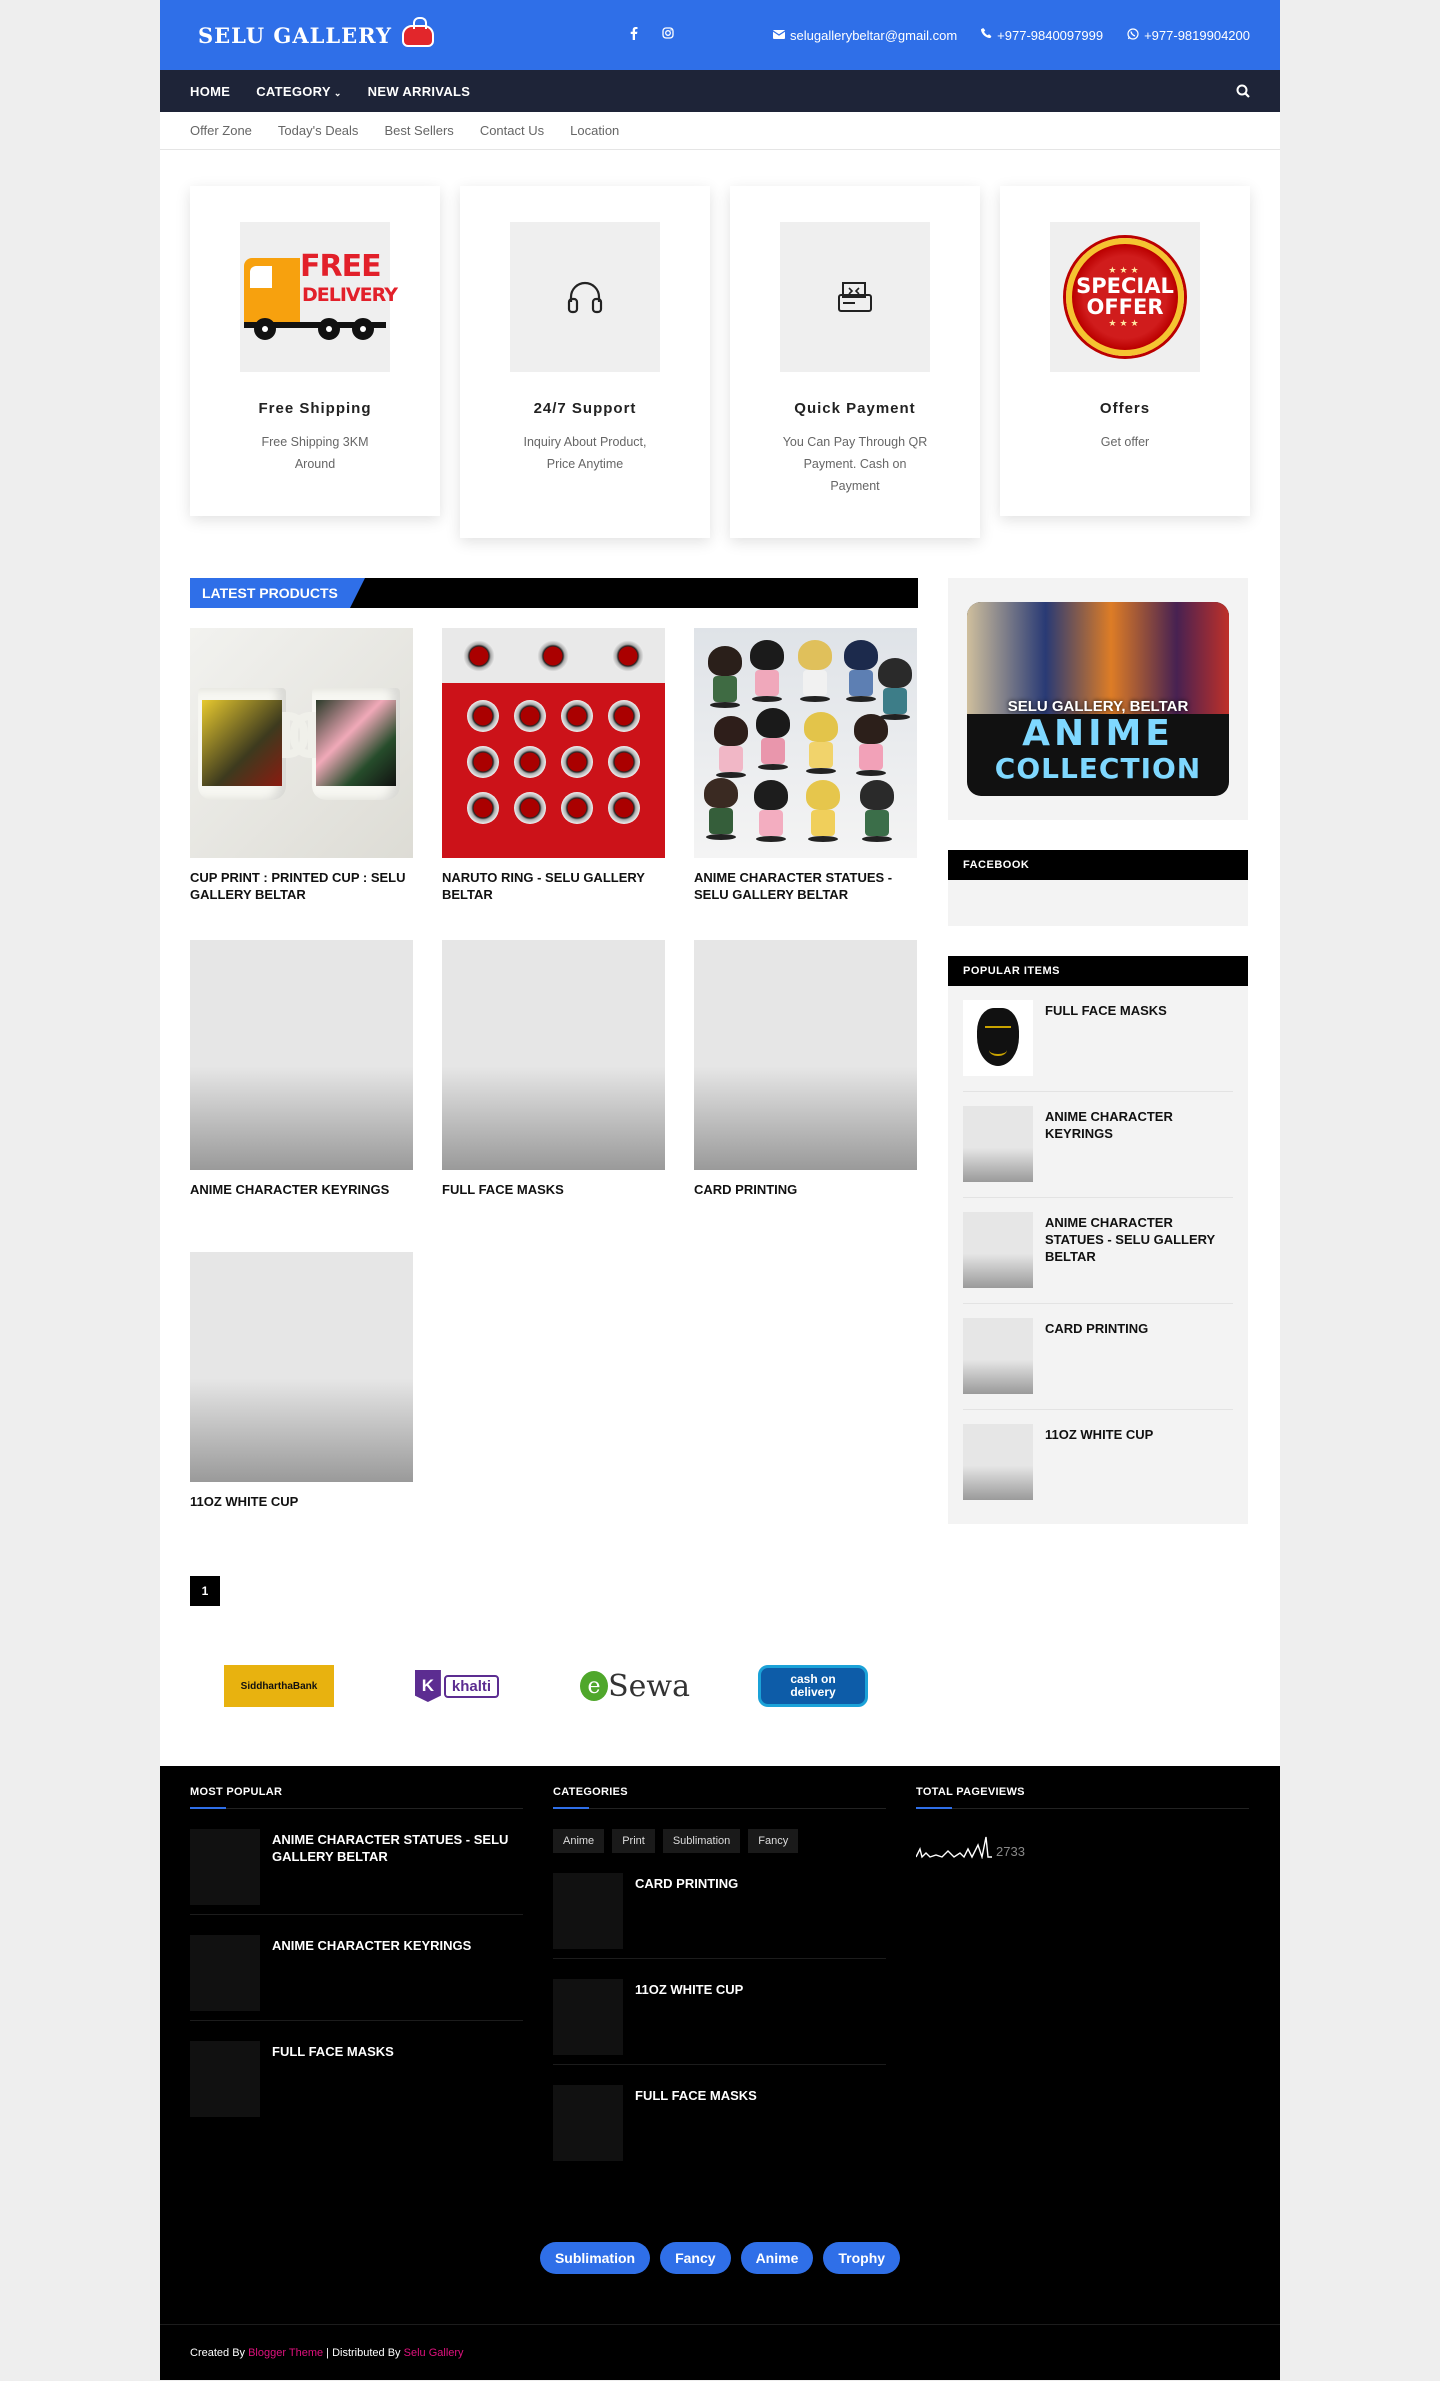 The width and height of the screenshot is (1440, 2381). Describe the element at coordinates (419, 91) in the screenshot. I see `nav-new-arrivals: NEW ARRIVALS` at that location.